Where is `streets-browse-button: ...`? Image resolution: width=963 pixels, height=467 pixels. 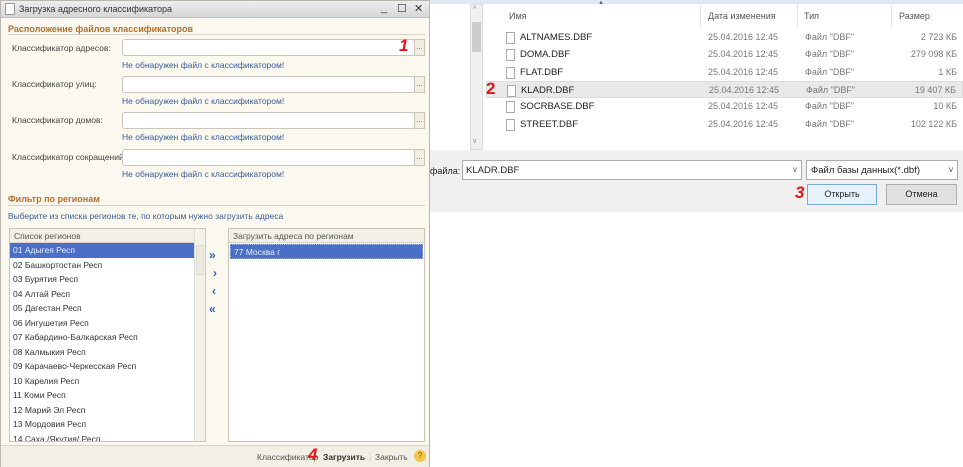
streets-browse-button: ... is located at coordinates (419, 84).